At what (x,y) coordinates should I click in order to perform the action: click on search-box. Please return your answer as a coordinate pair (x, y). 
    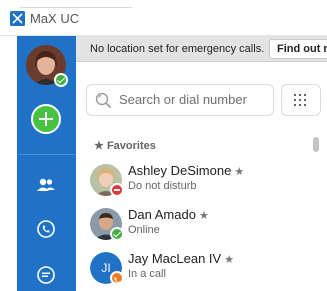
    Looking at the image, I should click on (180, 100).